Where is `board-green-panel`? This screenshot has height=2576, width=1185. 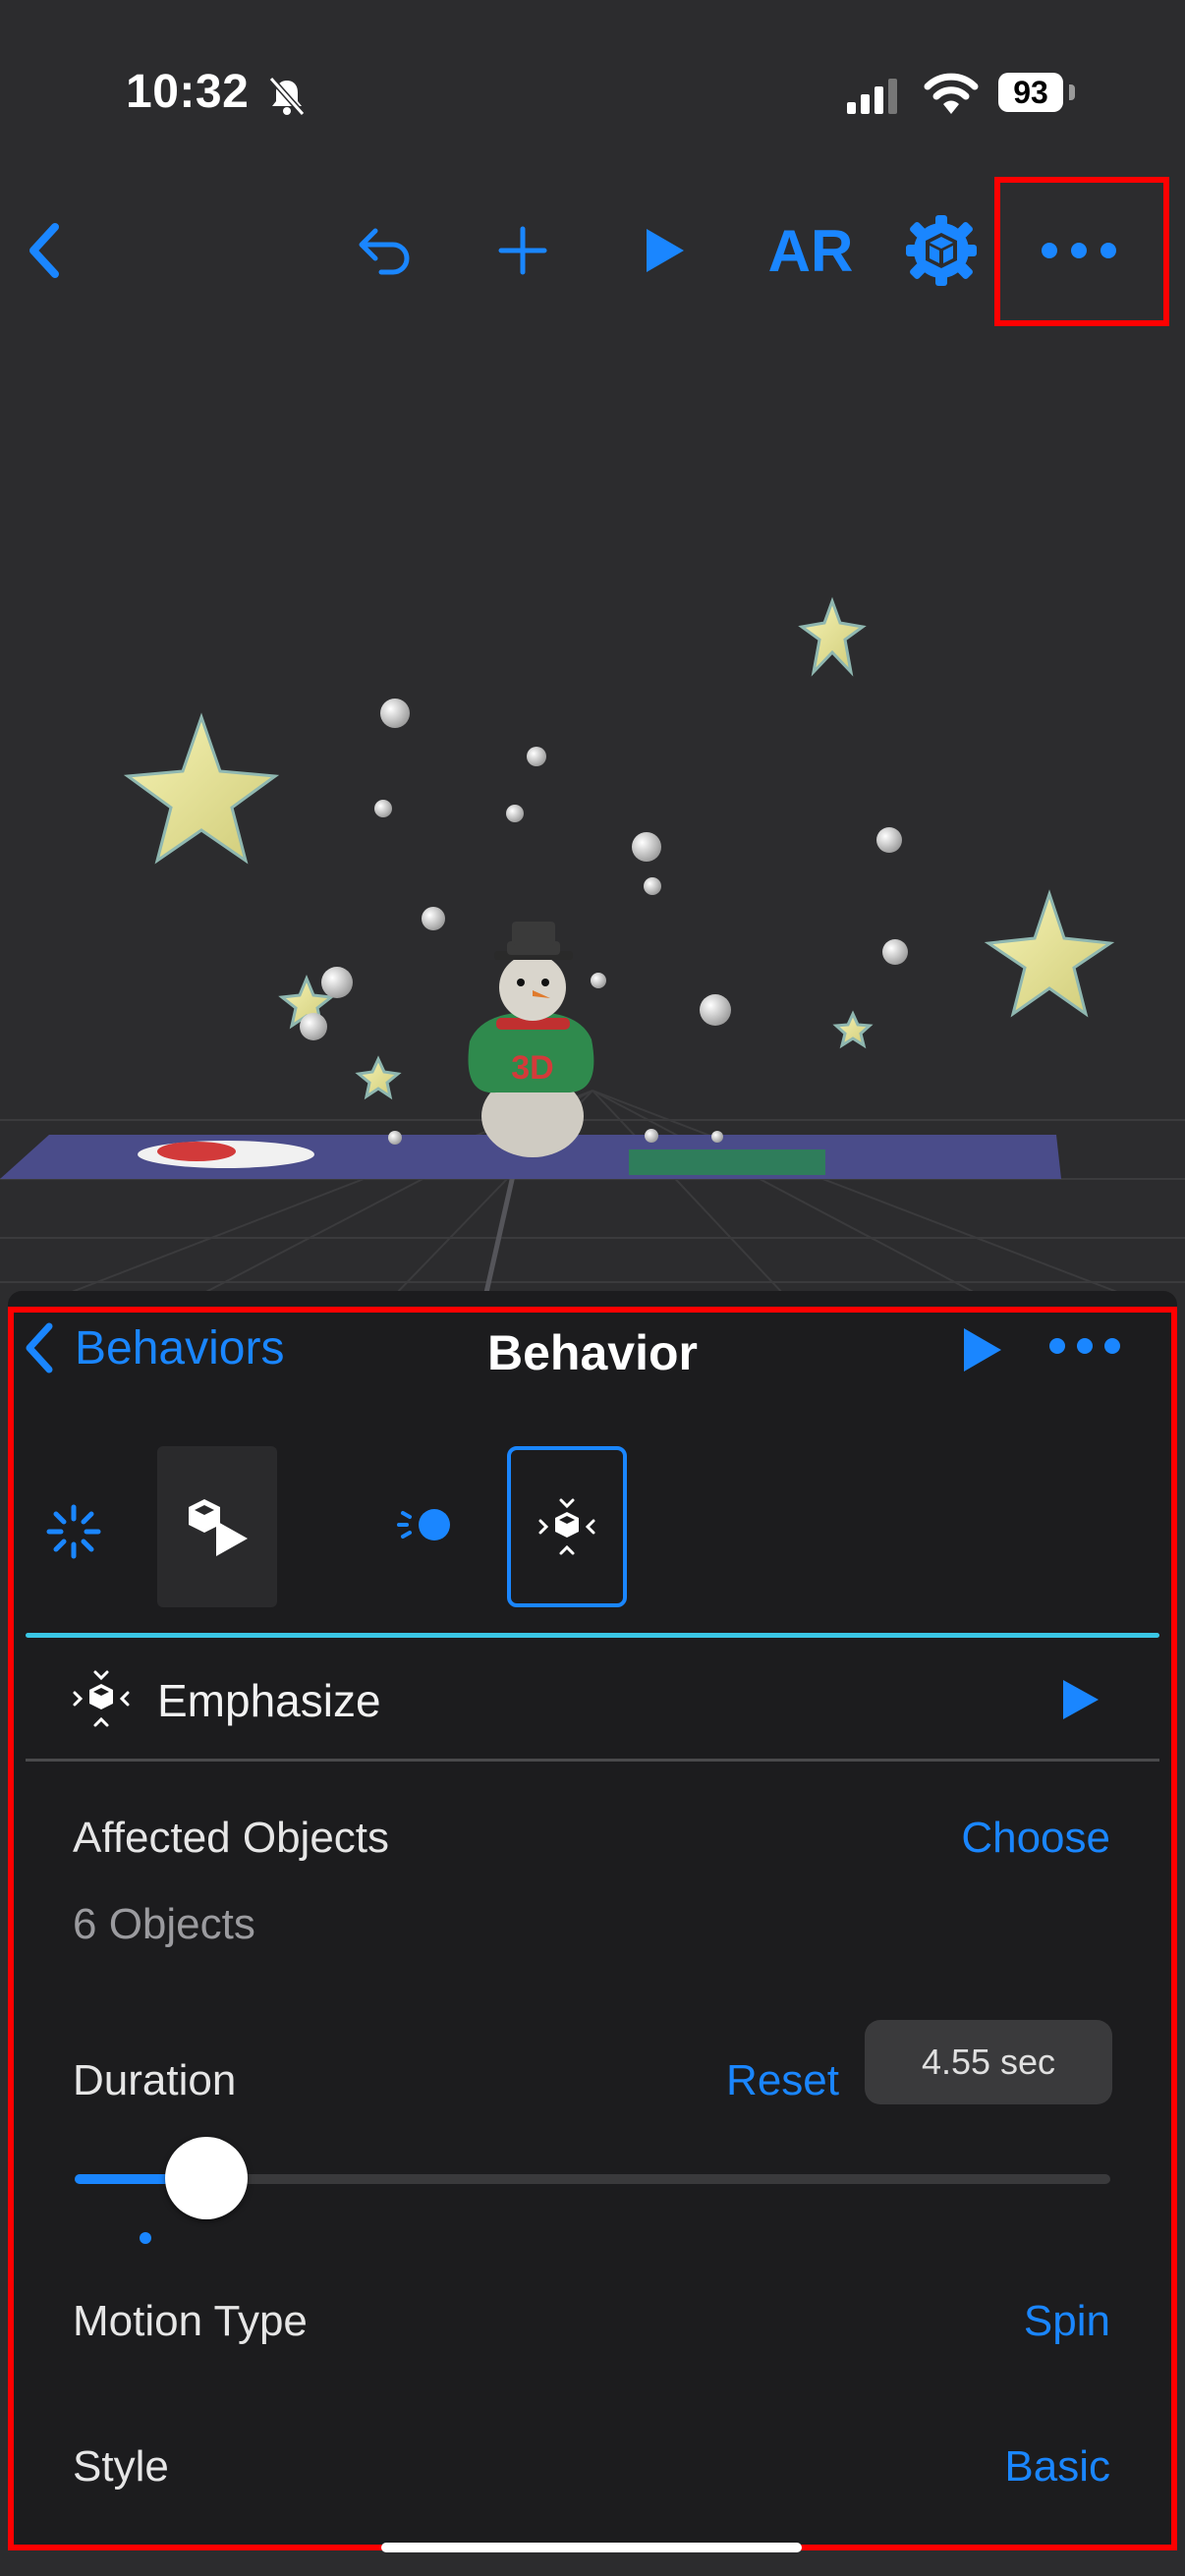 board-green-panel is located at coordinates (727, 1162).